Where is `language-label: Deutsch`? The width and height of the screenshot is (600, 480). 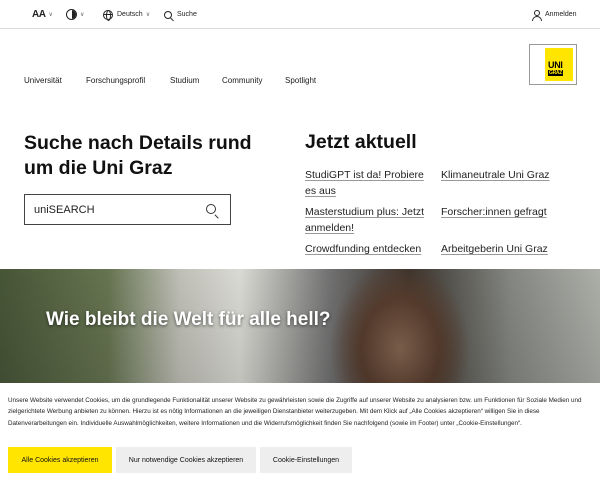 language-label: Deutsch is located at coordinates (130, 14).